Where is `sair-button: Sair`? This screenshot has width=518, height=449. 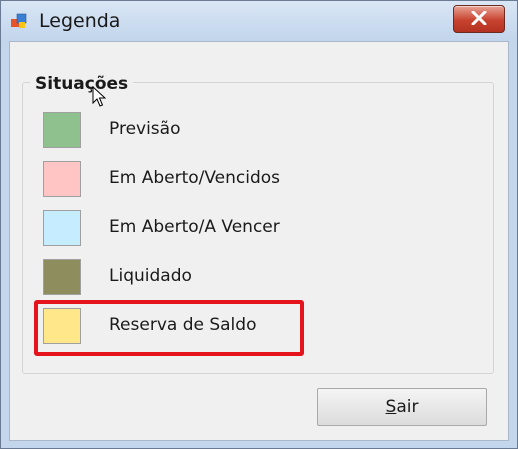 sair-button: Sair is located at coordinates (402, 407).